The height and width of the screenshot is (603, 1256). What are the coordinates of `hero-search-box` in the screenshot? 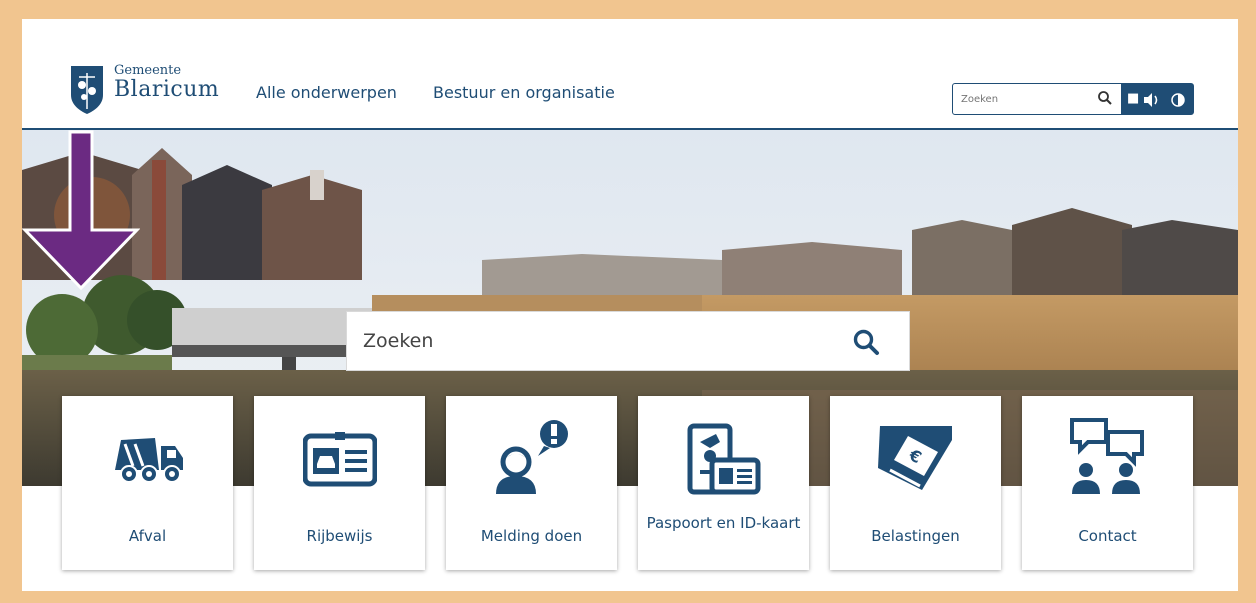 It's located at (628, 341).